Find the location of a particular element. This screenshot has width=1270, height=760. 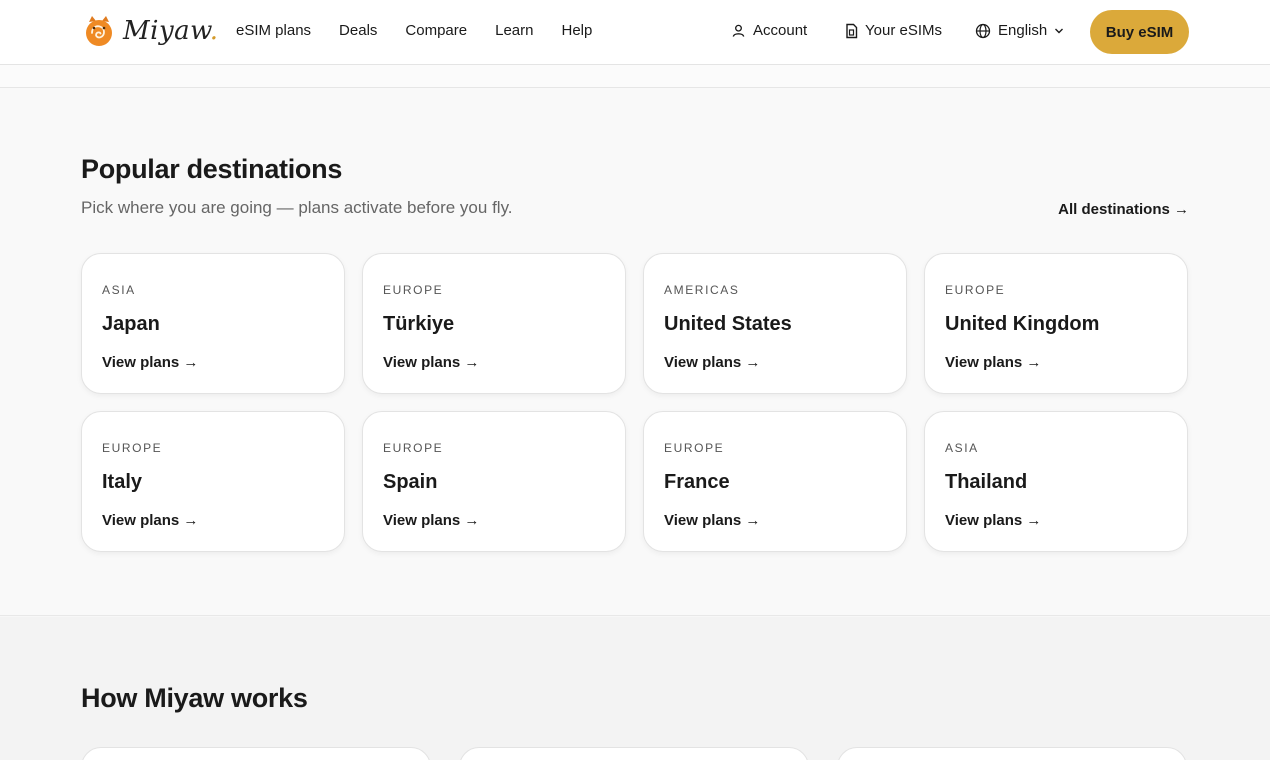

destination-card: AMERICAS United States View plans → is located at coordinates (775, 323).